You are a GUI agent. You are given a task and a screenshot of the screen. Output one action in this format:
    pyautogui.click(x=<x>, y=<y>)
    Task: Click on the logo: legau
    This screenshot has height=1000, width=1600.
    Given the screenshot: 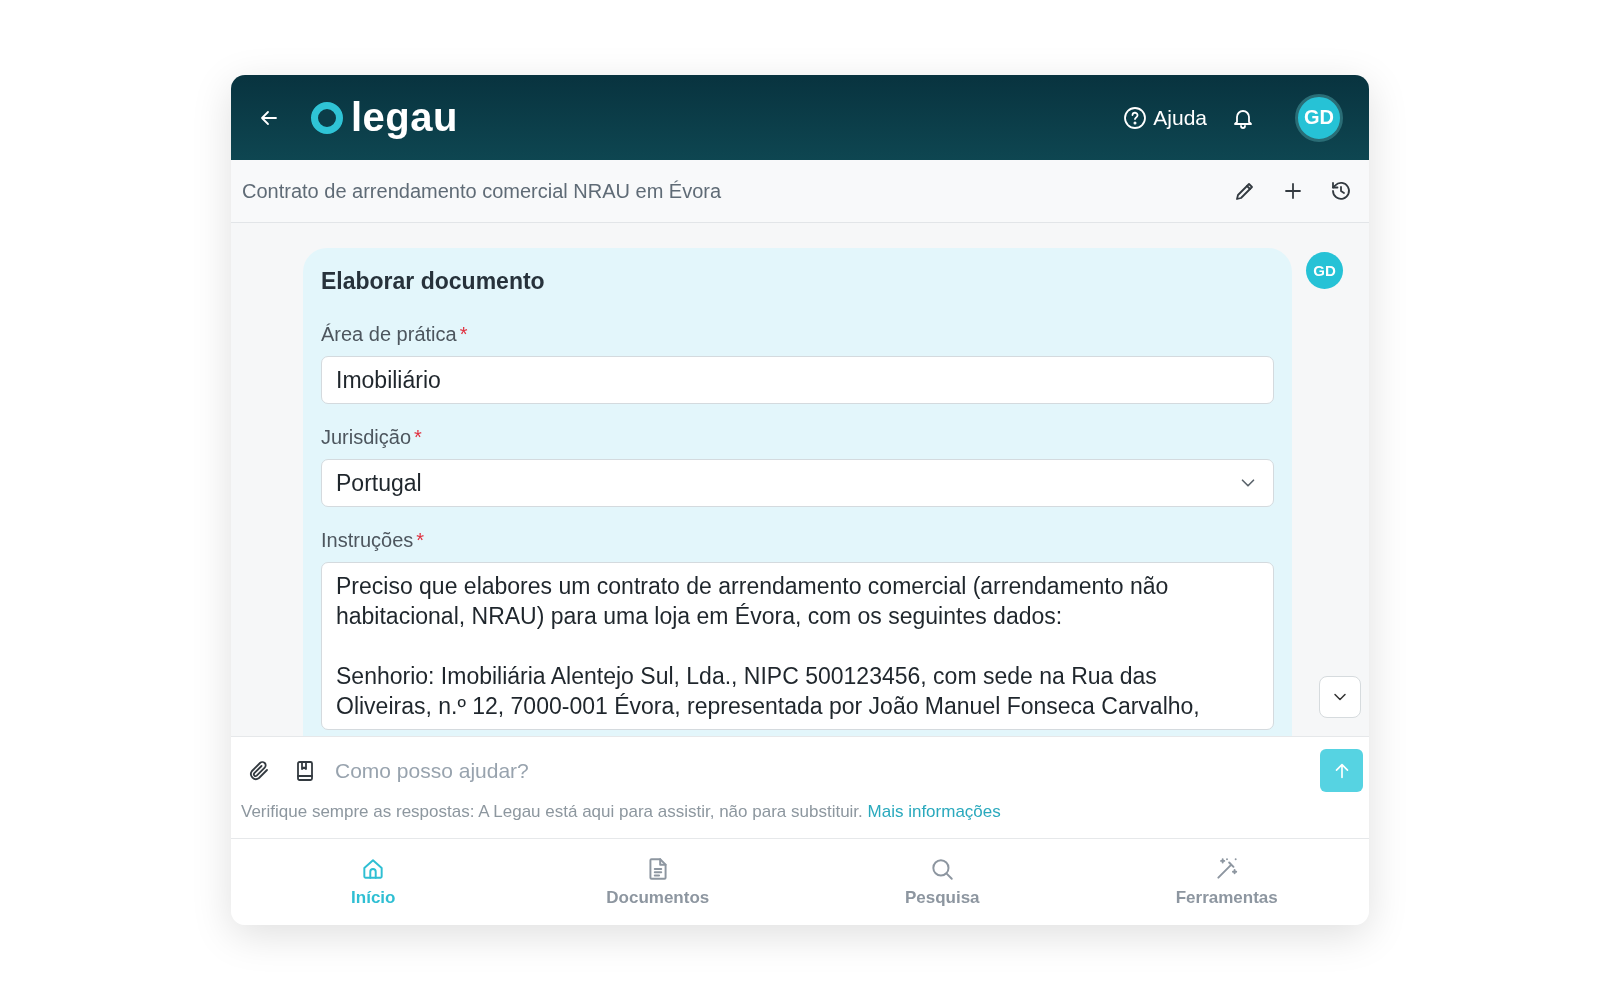 What is the action you would take?
    pyautogui.click(x=404, y=117)
    